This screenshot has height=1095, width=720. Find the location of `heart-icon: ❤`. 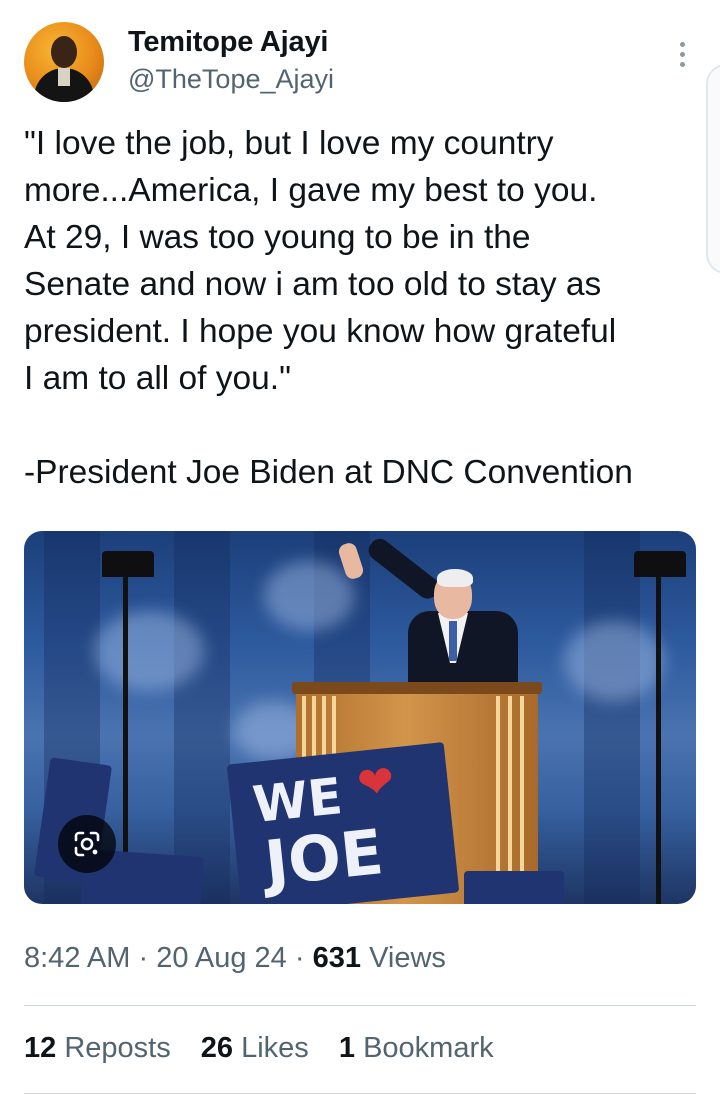

heart-icon: ❤ is located at coordinates (375, 783).